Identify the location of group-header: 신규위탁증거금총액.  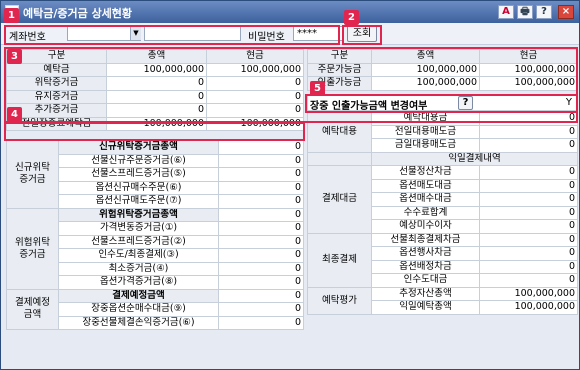
(138, 147).